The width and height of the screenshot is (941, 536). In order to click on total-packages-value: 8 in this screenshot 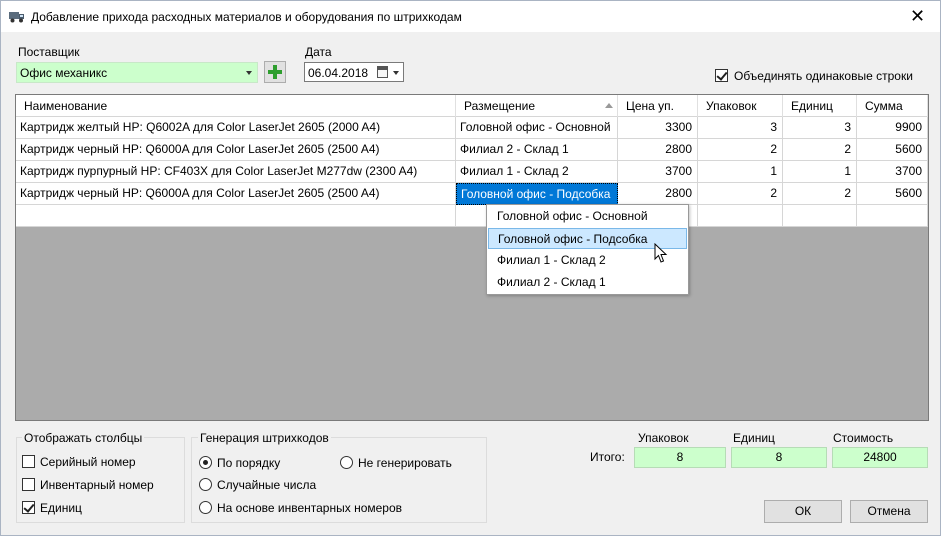, I will do `click(680, 457)`.